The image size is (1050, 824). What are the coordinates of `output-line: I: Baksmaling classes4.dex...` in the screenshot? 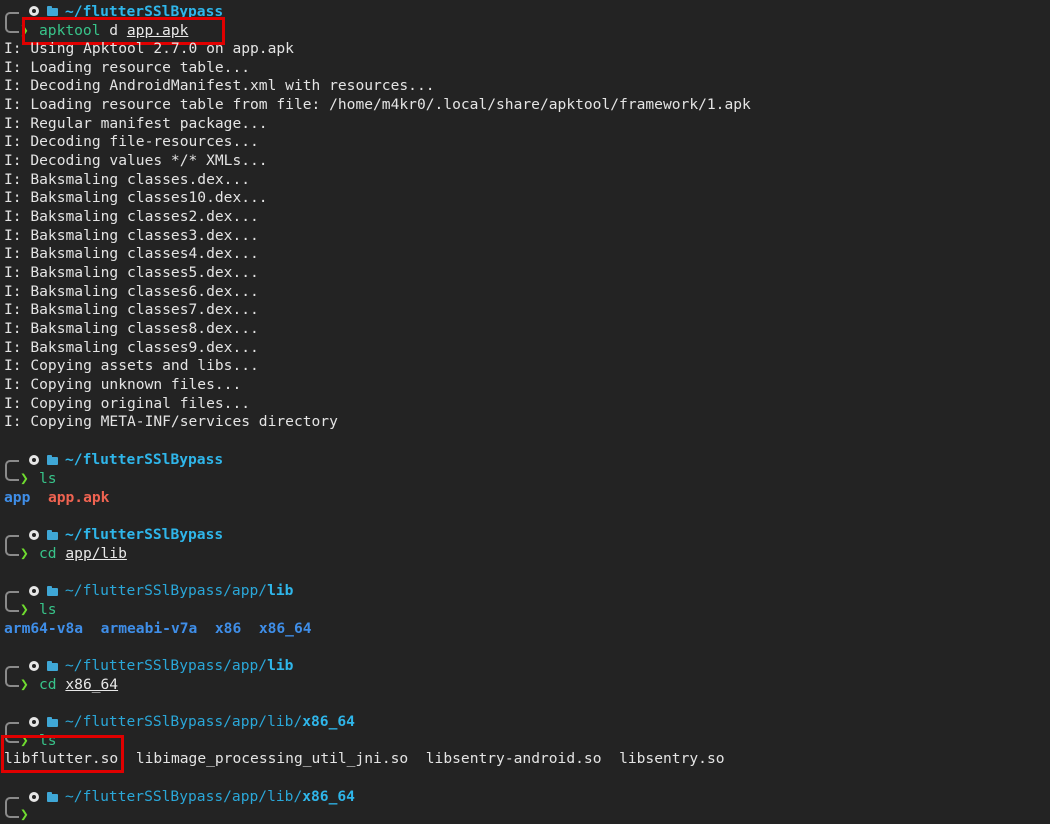 It's located at (131, 253).